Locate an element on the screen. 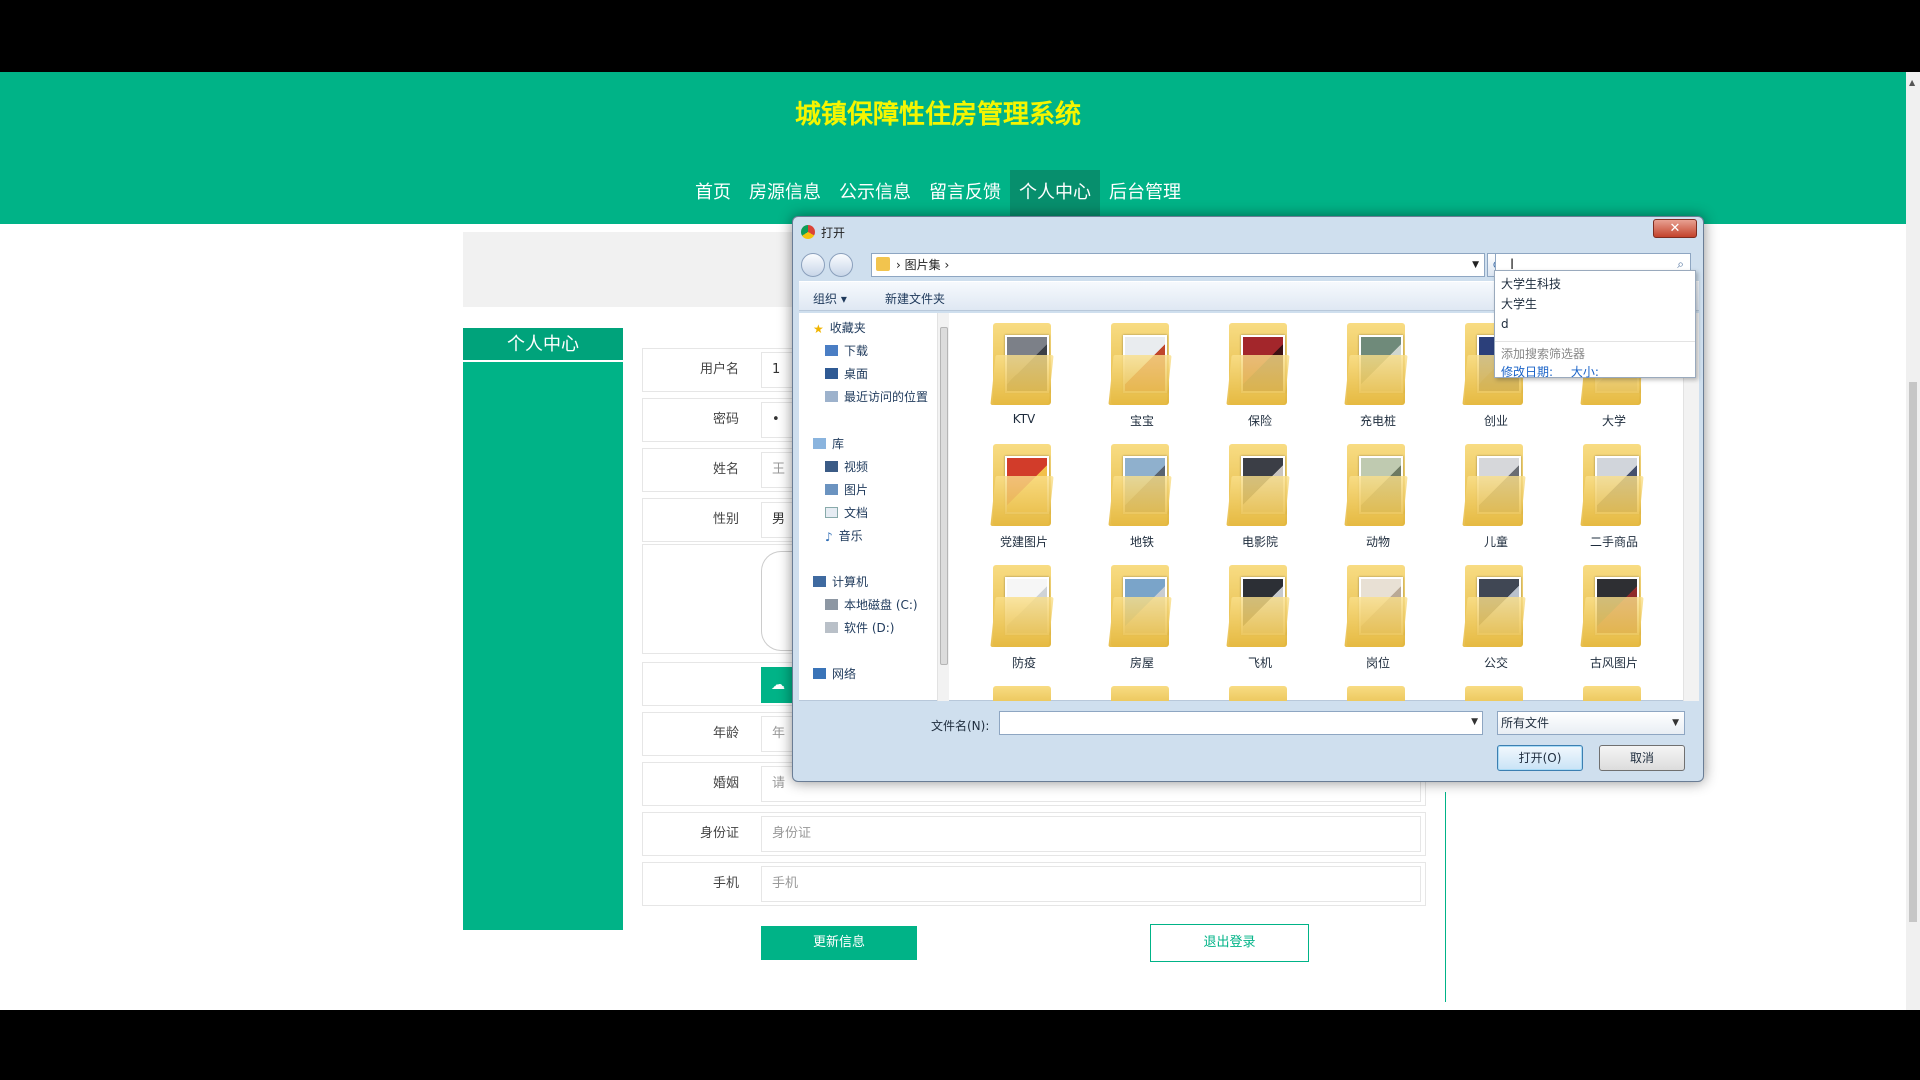 This screenshot has height=1080, width=1920. file-folder-item: 充电桩 is located at coordinates (1378, 373).